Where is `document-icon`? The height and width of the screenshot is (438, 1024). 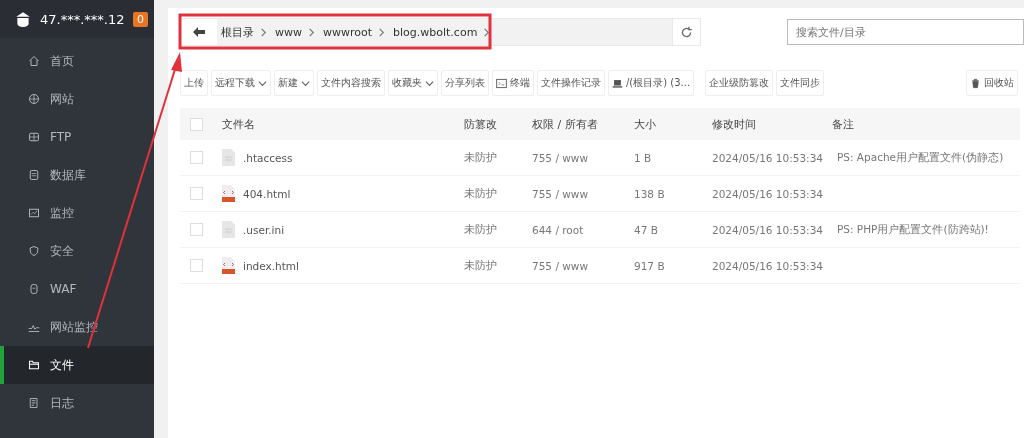
document-icon is located at coordinates (34, 403).